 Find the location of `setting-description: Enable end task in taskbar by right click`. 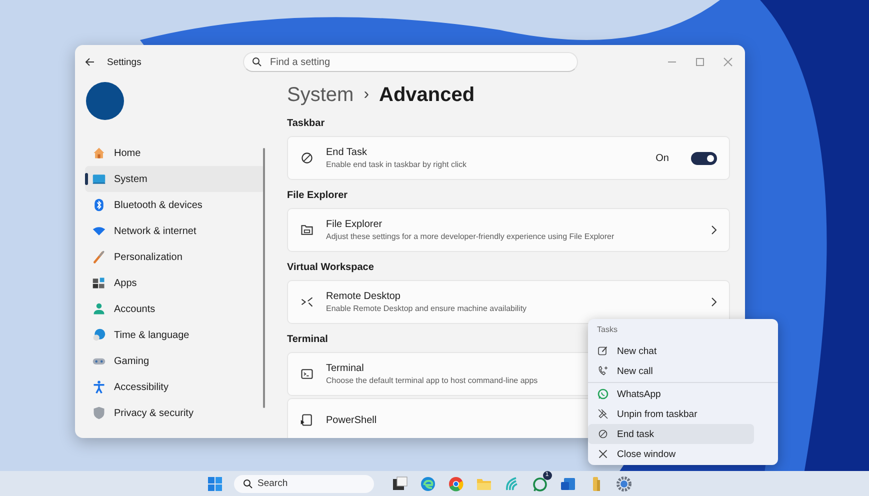

setting-description: Enable end task in taskbar by right click is located at coordinates (396, 164).